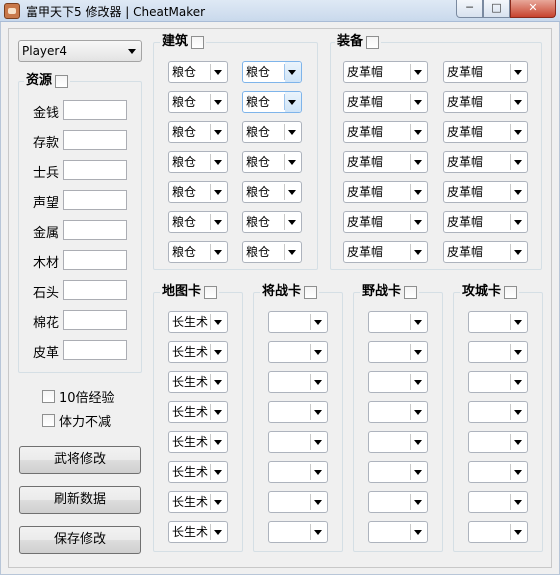 This screenshot has width=560, height=575. What do you see at coordinates (533, 9) in the screenshot?
I see `close-button: ✕` at bounding box center [533, 9].